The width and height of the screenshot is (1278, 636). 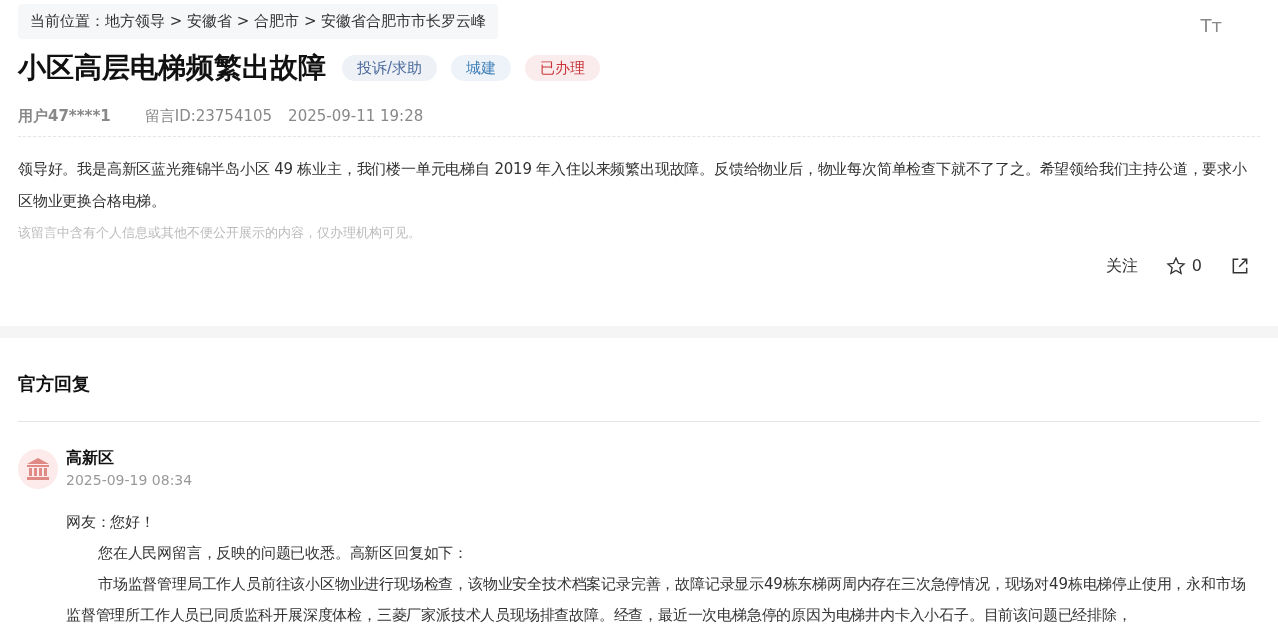 What do you see at coordinates (258, 21) in the screenshot?
I see `breadcrumb: 当前位置：地方领导 > 安徽省 > 合肥市 > 安徽省合肥市市长罗云峰` at bounding box center [258, 21].